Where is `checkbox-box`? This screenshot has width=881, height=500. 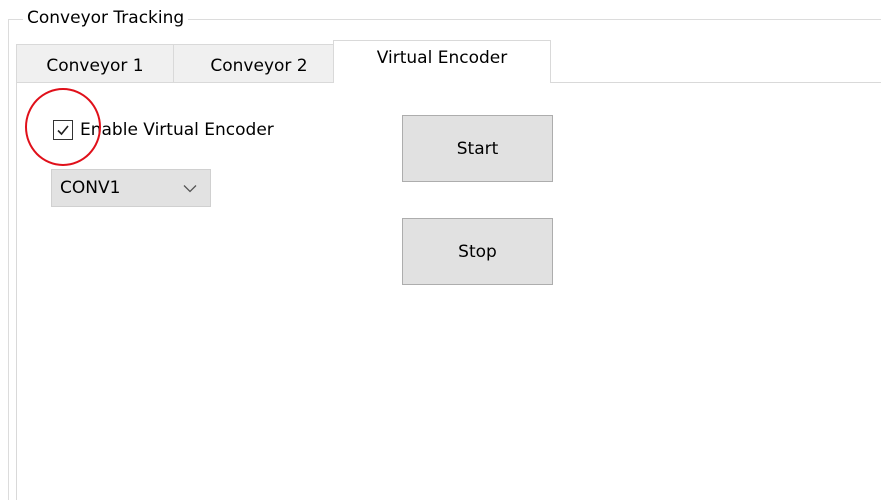 checkbox-box is located at coordinates (63, 130).